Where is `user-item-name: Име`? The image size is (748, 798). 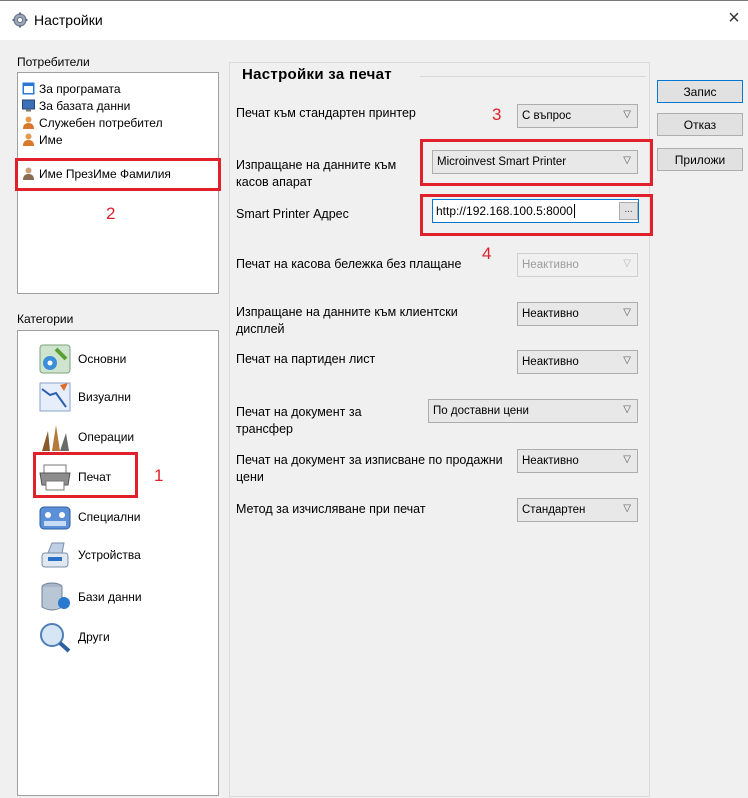 user-item-name: Име is located at coordinates (42, 139).